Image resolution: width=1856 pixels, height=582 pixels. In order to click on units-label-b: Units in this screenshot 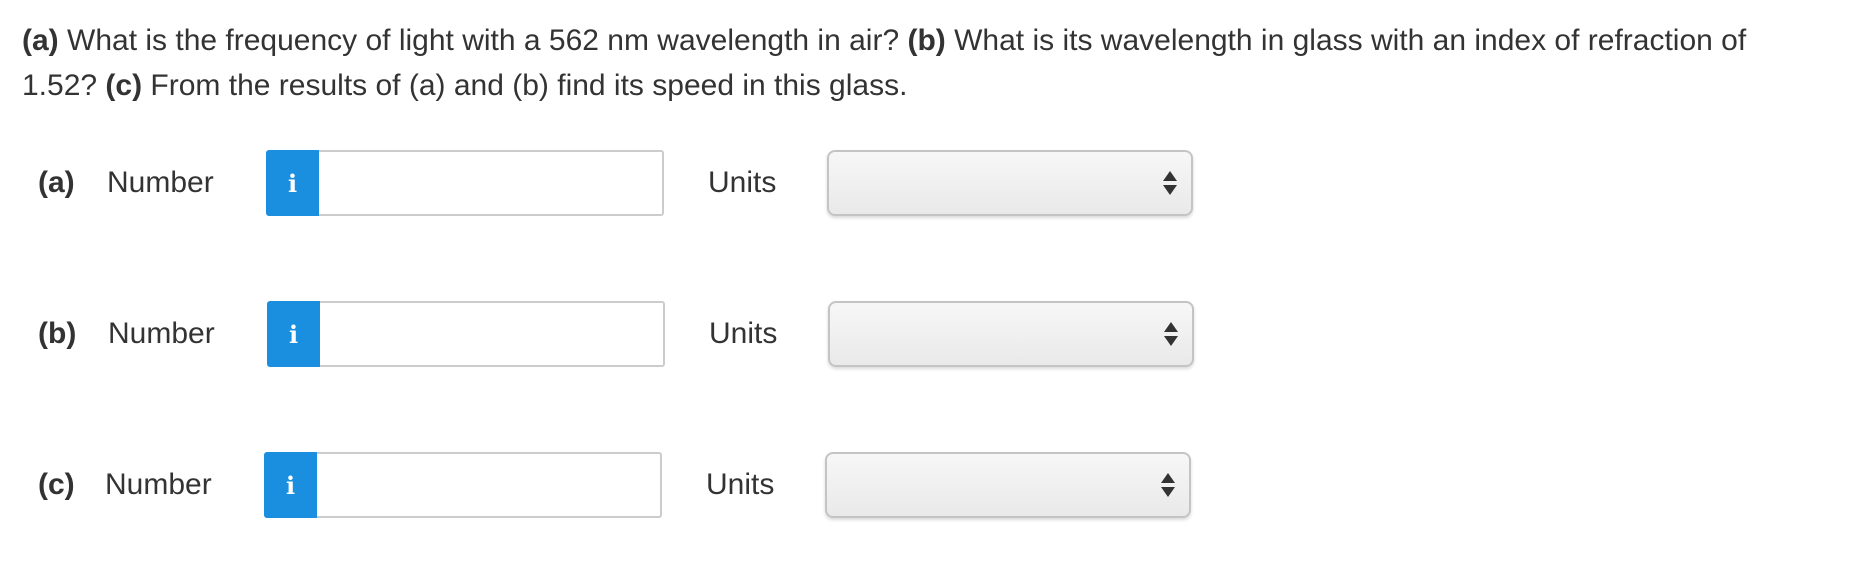, I will do `click(743, 333)`.